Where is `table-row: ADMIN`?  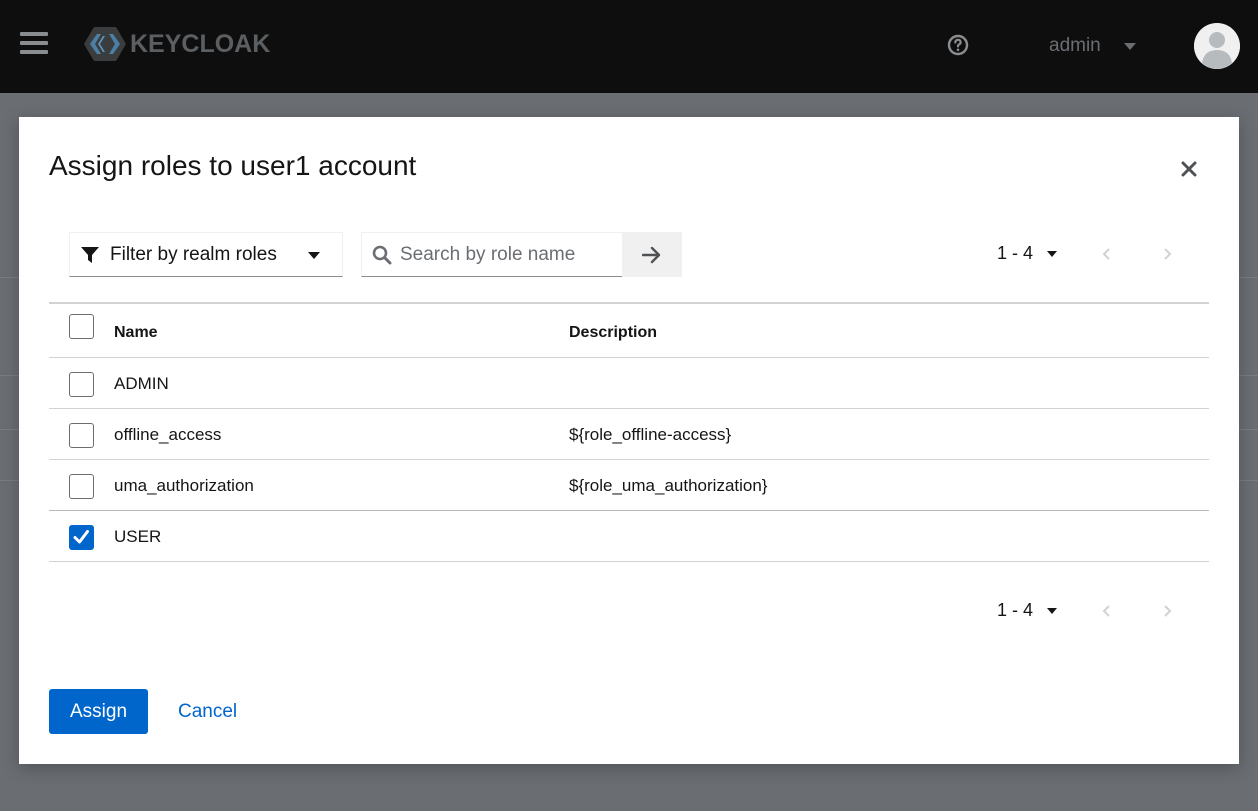
table-row: ADMIN is located at coordinates (629, 383).